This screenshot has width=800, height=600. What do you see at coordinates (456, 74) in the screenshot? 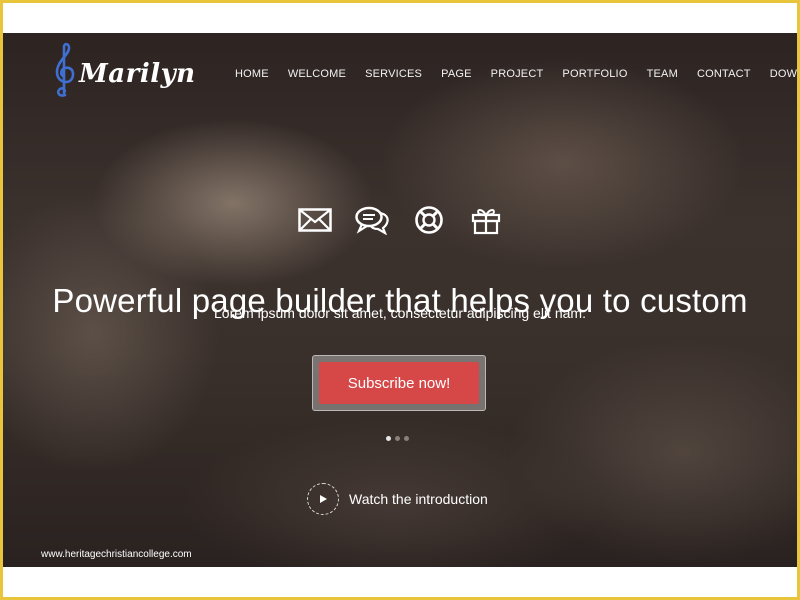
I see `nav-item-page: PAGE` at bounding box center [456, 74].